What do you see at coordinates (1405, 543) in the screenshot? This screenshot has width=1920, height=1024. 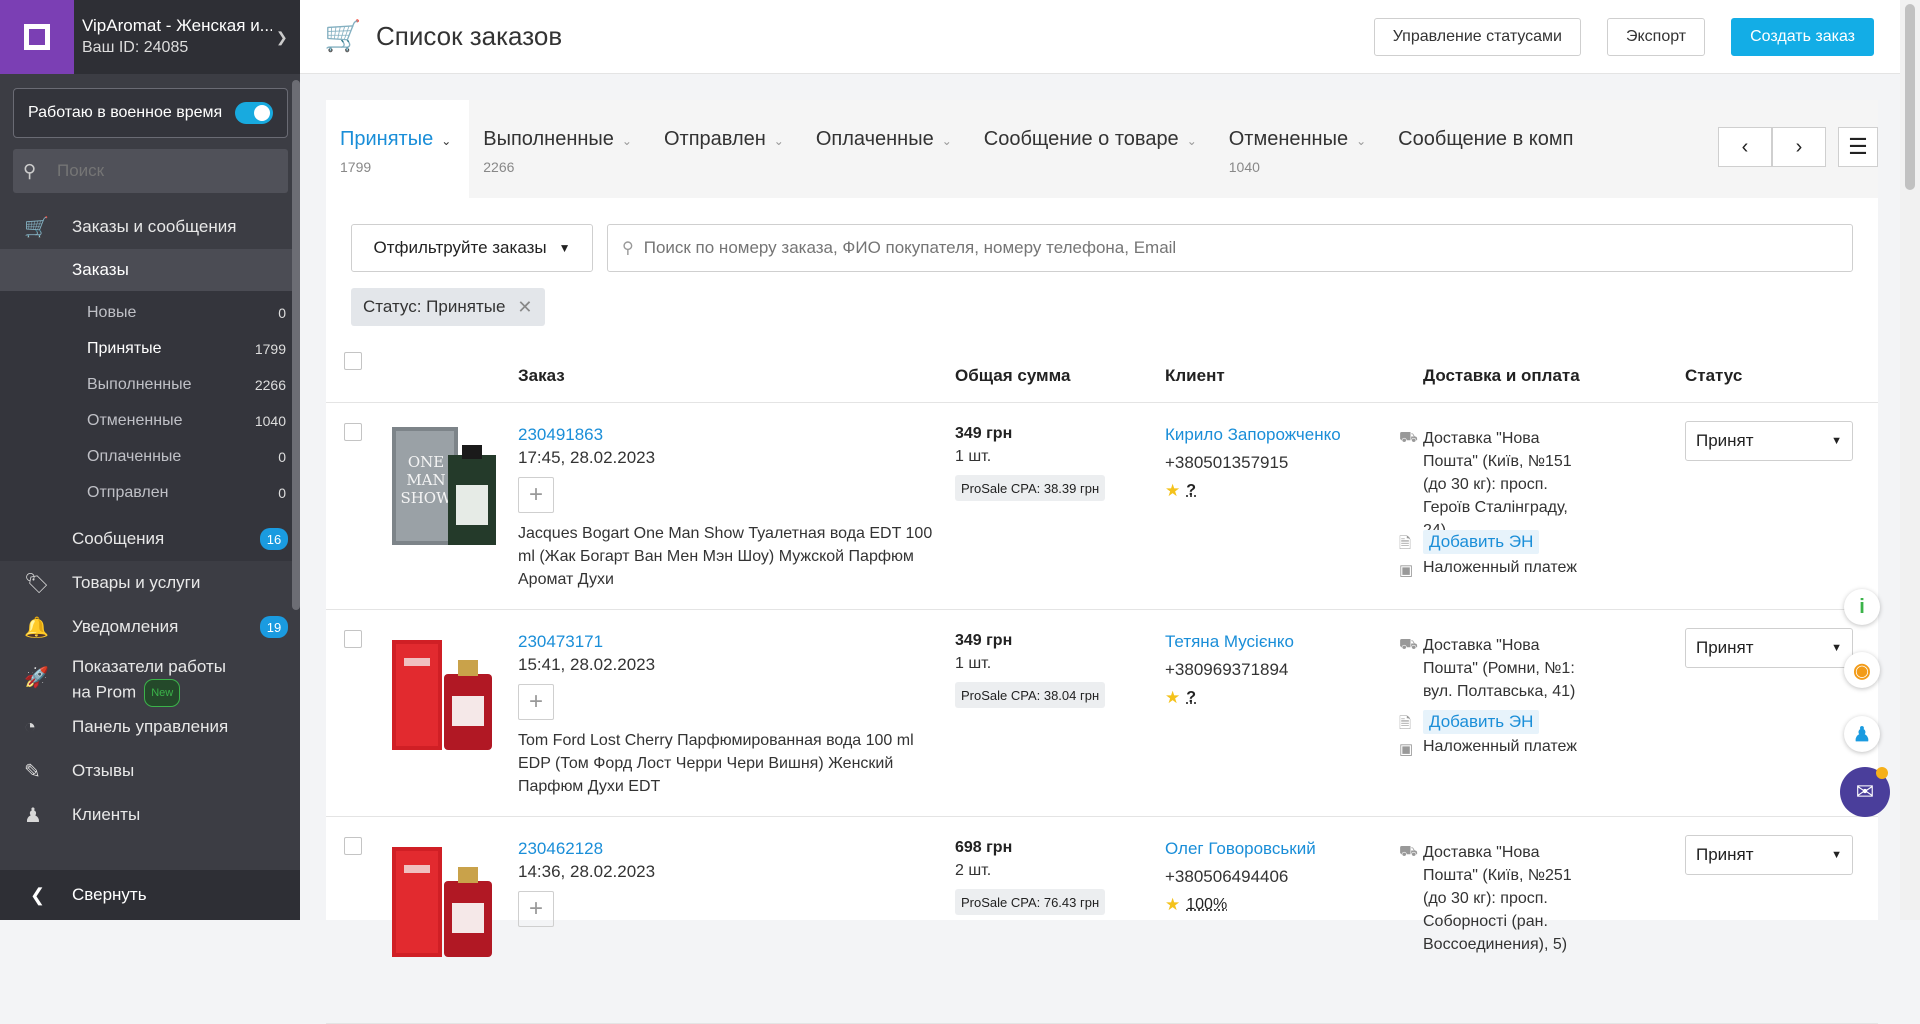 I see `document-icon: 🗎` at bounding box center [1405, 543].